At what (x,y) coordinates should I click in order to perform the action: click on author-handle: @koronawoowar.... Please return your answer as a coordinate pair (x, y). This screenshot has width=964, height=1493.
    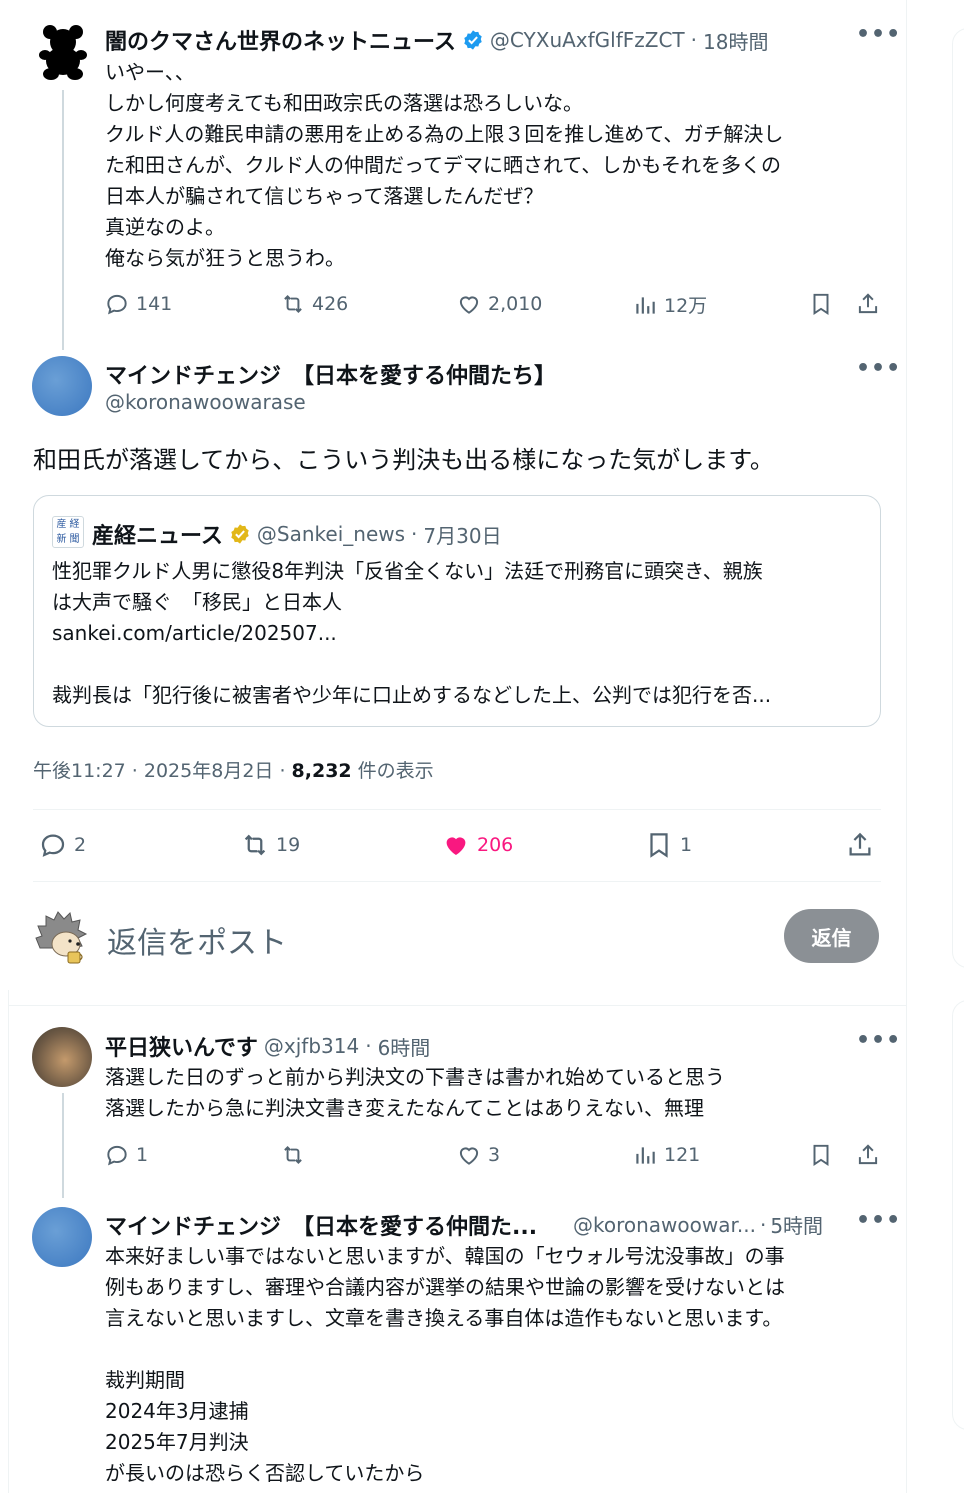
    Looking at the image, I should click on (664, 1225).